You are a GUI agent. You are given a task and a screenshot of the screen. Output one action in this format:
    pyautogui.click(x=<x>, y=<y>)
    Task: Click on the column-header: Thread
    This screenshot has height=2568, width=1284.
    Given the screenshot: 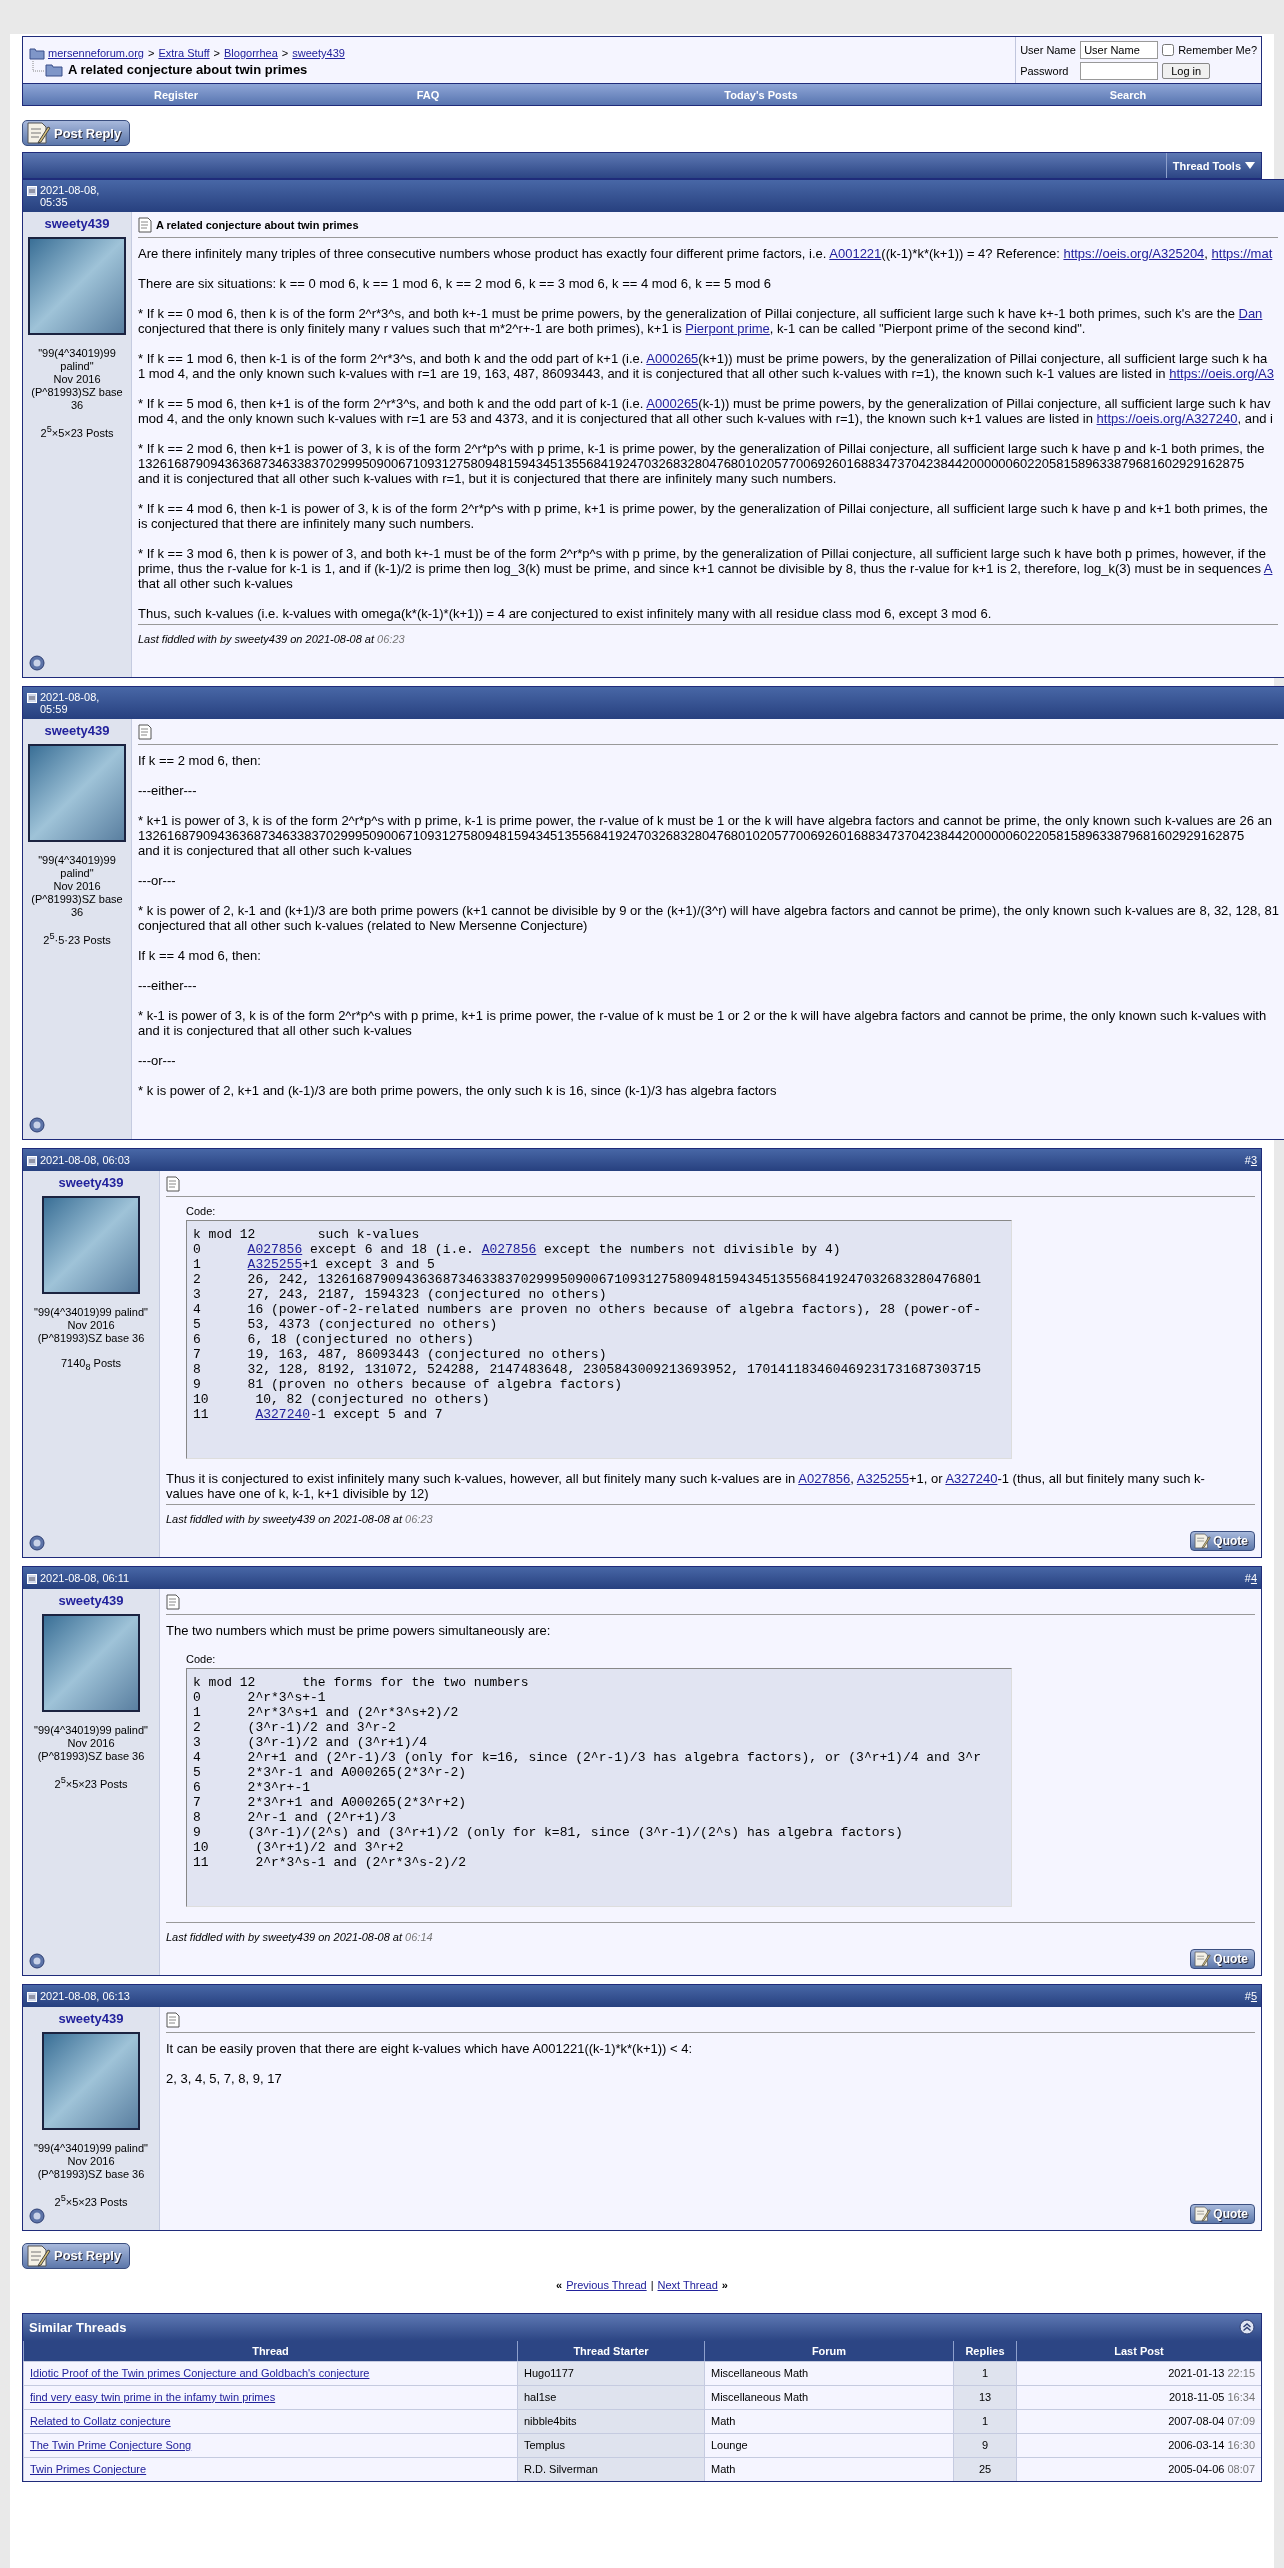 What is the action you would take?
    pyautogui.click(x=270, y=2350)
    